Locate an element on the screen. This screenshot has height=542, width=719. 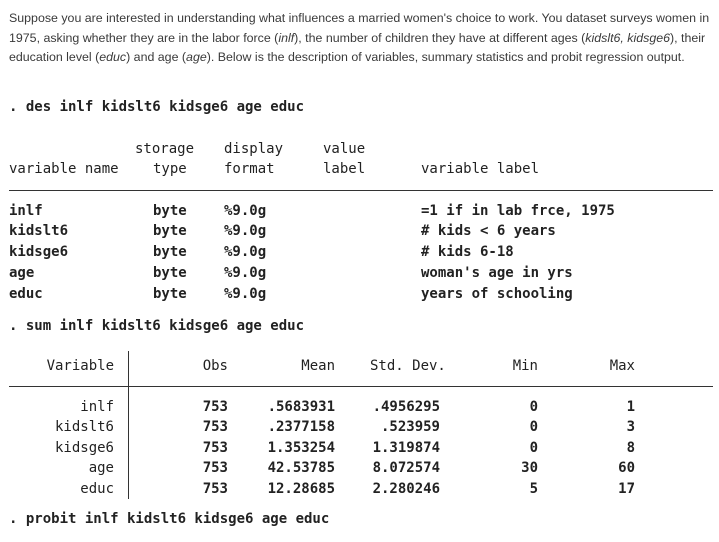
row-min: 30 is located at coordinates (529, 468).